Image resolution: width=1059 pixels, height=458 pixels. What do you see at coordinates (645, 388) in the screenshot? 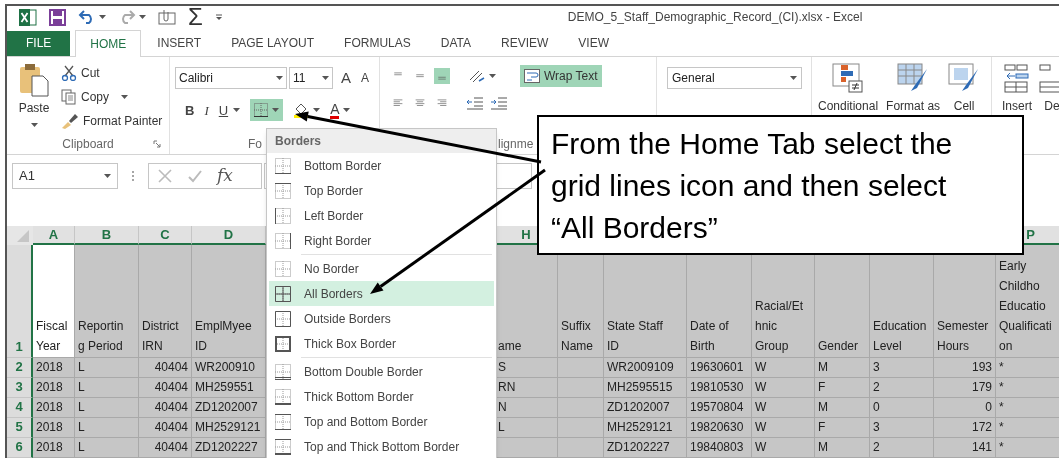
I see `table-cell: MH2595515` at bounding box center [645, 388].